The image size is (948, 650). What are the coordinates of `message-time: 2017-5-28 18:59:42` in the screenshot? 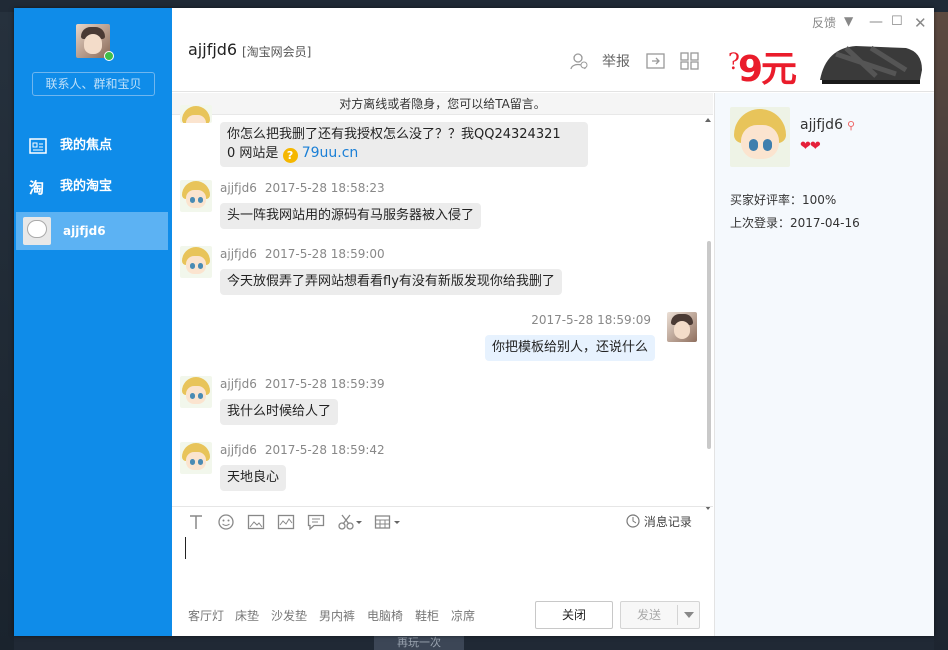 It's located at (324, 450).